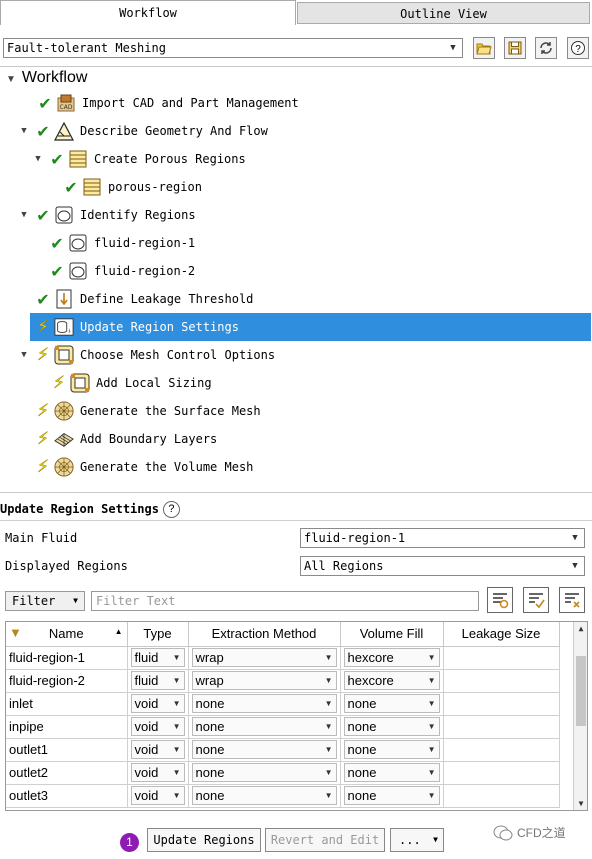 The height and width of the screenshot is (859, 592). I want to click on filter-funnel-icon: ▼, so click(15, 632).